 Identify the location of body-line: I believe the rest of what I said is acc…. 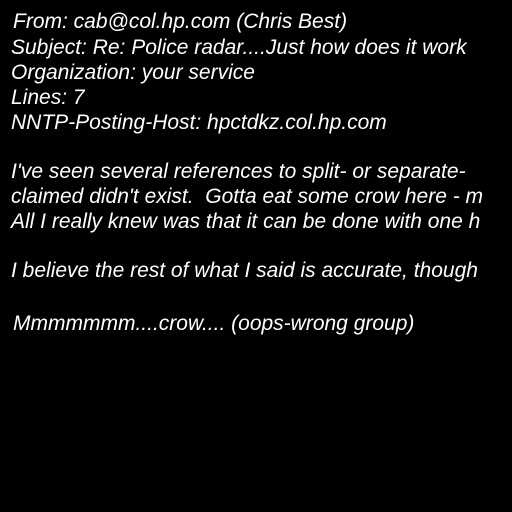
(244, 270).